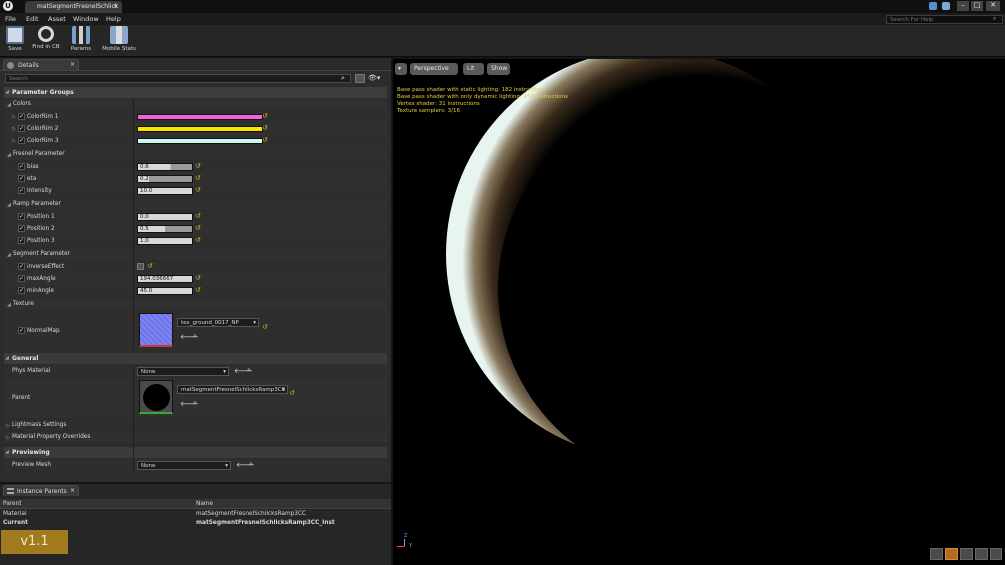  I want to click on preview-mesh-combo: None ▾, so click(184, 465).